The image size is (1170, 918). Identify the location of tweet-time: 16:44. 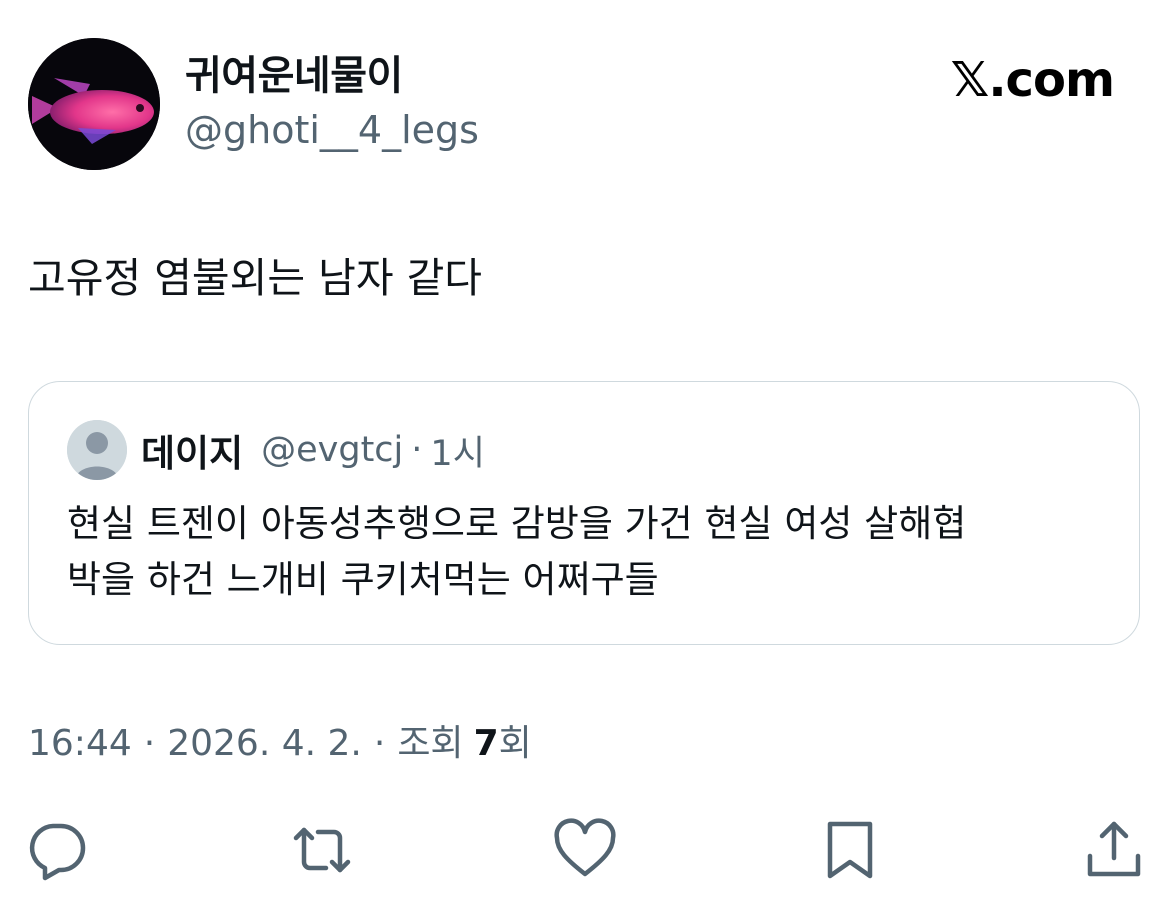
(80, 744).